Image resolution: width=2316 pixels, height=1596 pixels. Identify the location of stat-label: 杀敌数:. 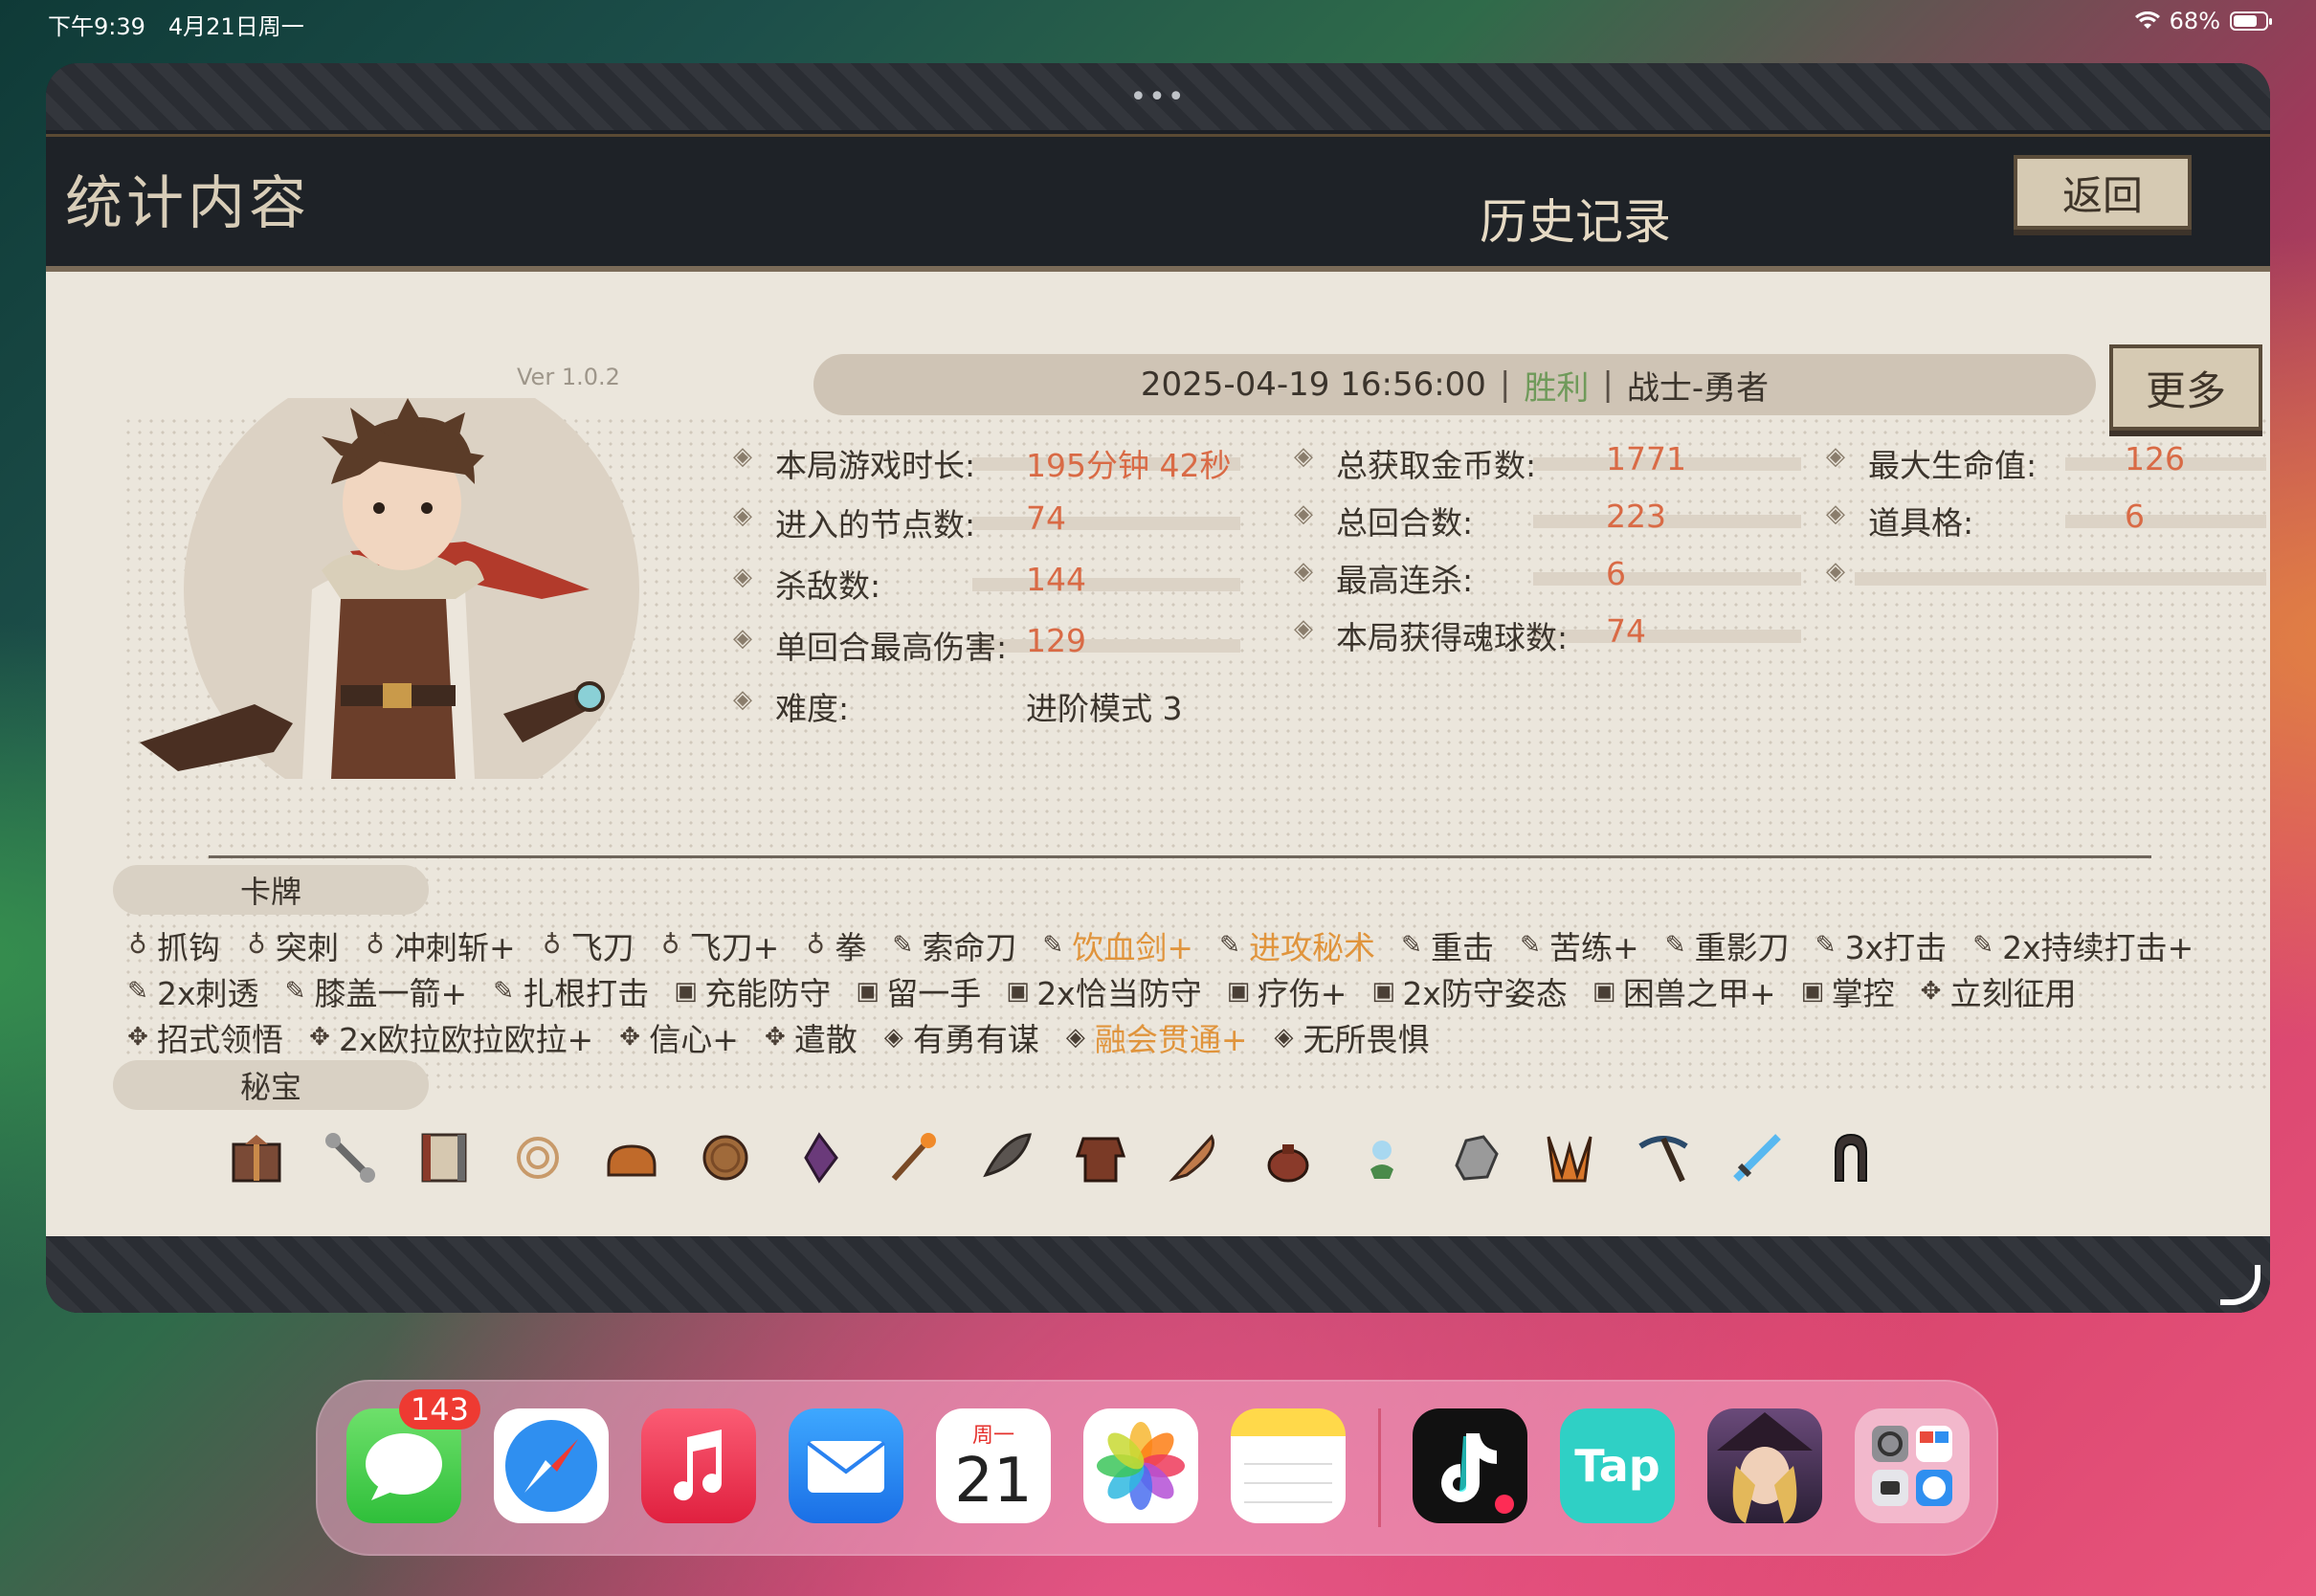
(828, 586).